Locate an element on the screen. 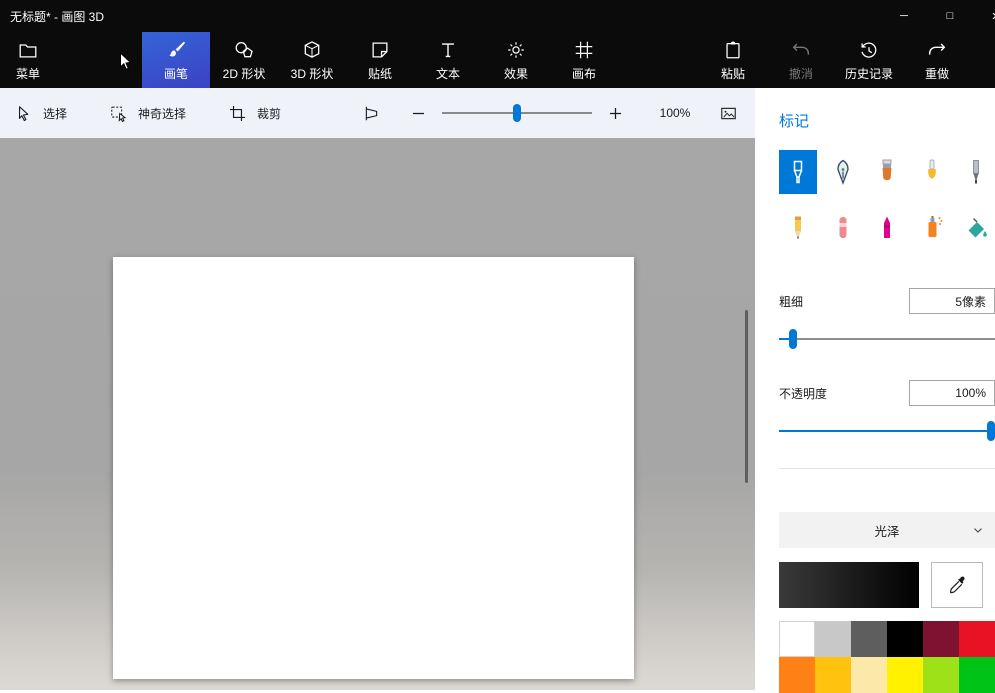 This screenshot has width=995, height=693. zoom-slider is located at coordinates (517, 113).